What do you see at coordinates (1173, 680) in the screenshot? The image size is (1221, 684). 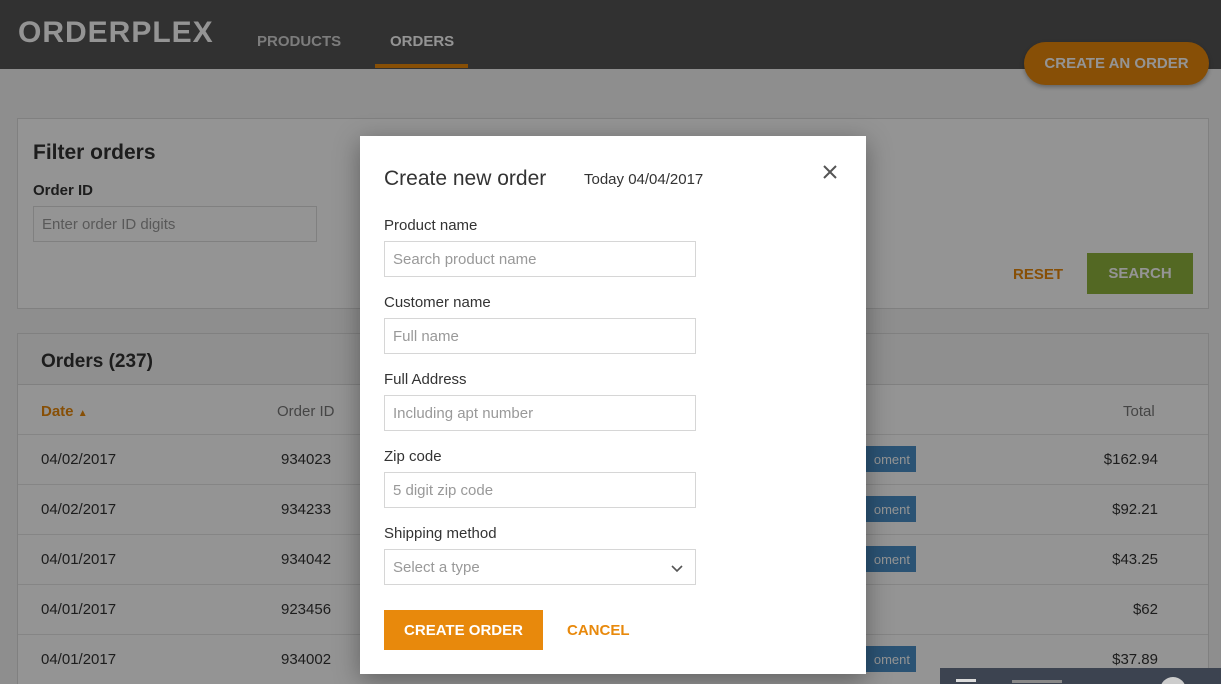 I see `avatar` at bounding box center [1173, 680].